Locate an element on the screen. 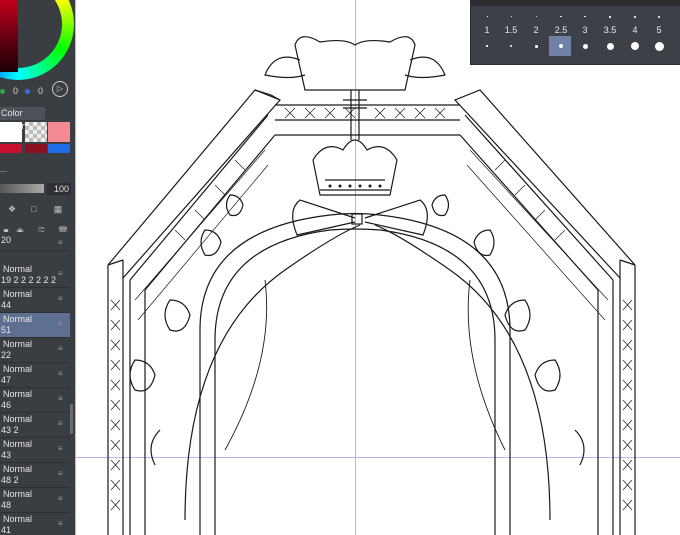  brush-size-label: 3 is located at coordinates (585, 30).